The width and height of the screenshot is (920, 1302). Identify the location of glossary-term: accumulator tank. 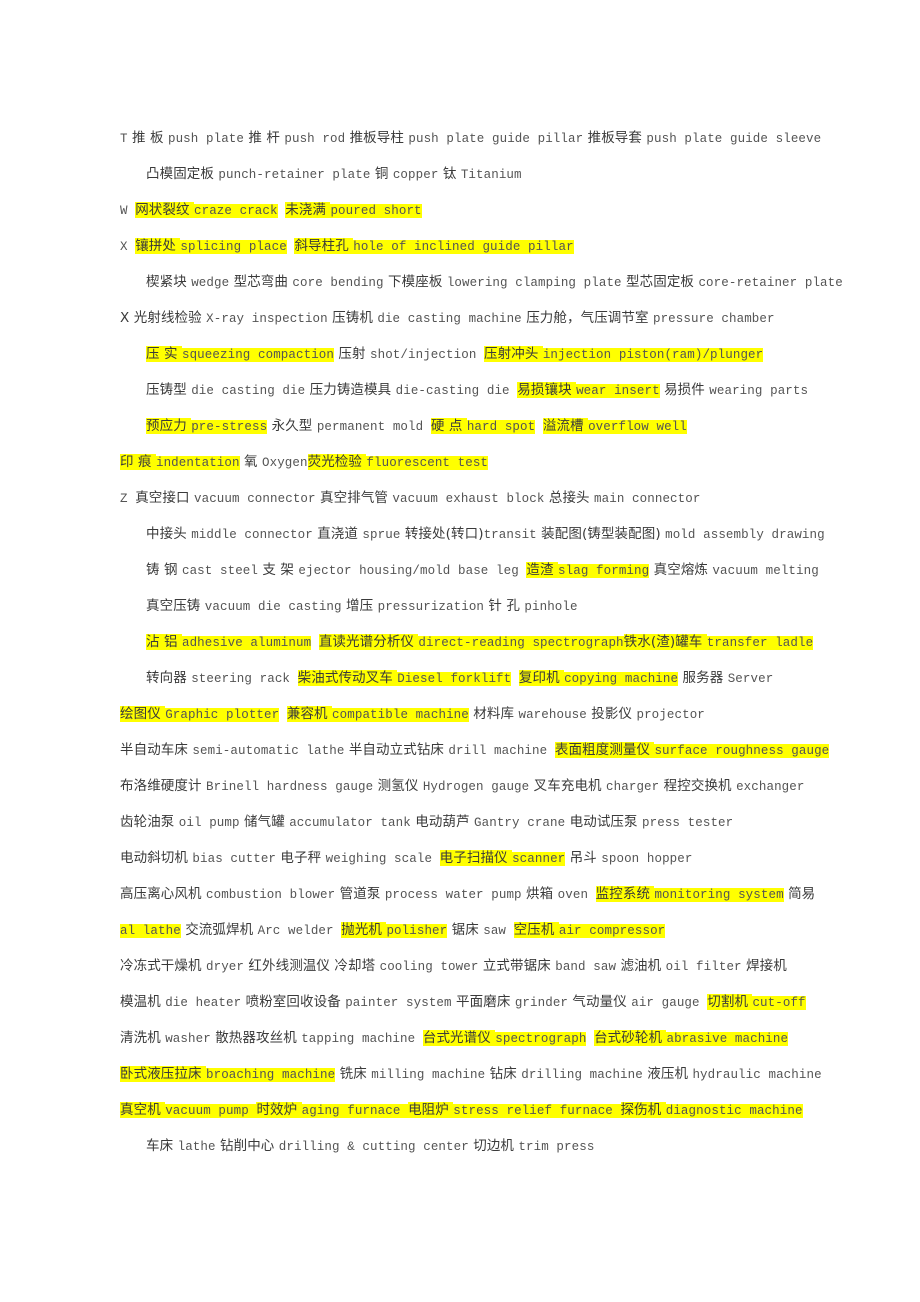
(350, 823).